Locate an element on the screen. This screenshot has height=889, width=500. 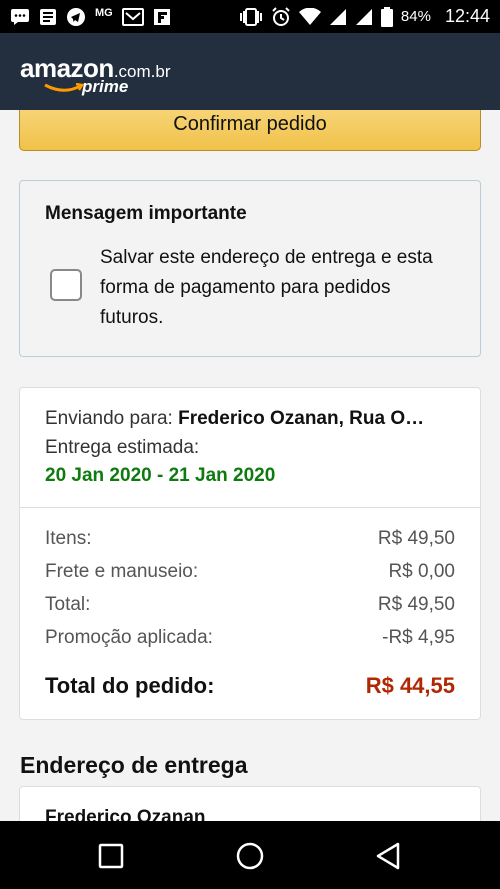
telegram-icon is located at coordinates (76, 17).